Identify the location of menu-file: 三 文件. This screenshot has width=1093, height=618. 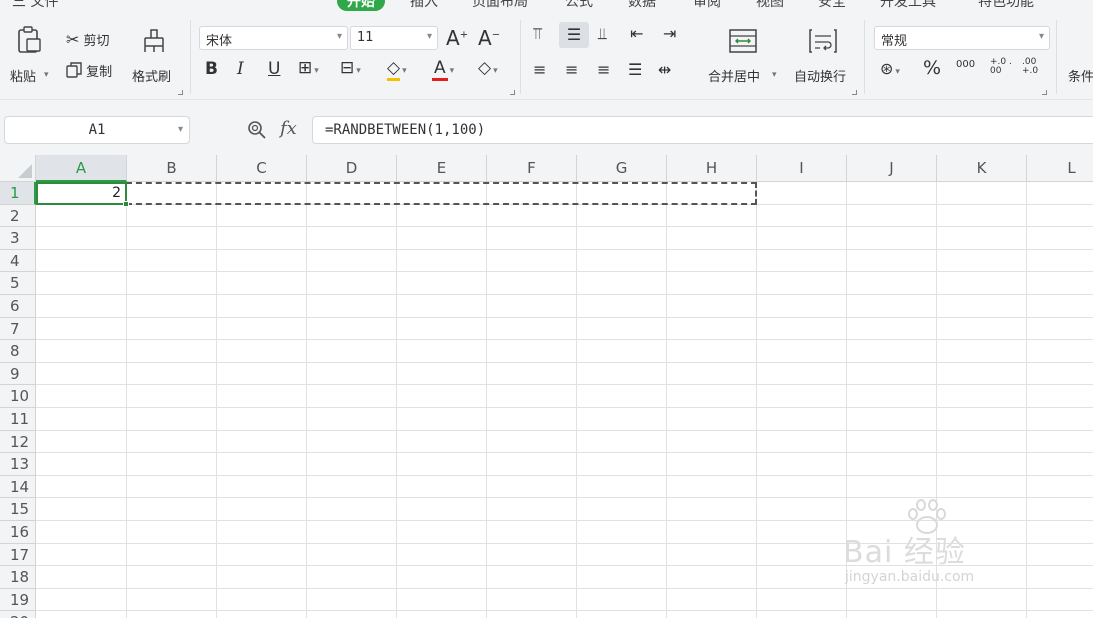
(35, 5).